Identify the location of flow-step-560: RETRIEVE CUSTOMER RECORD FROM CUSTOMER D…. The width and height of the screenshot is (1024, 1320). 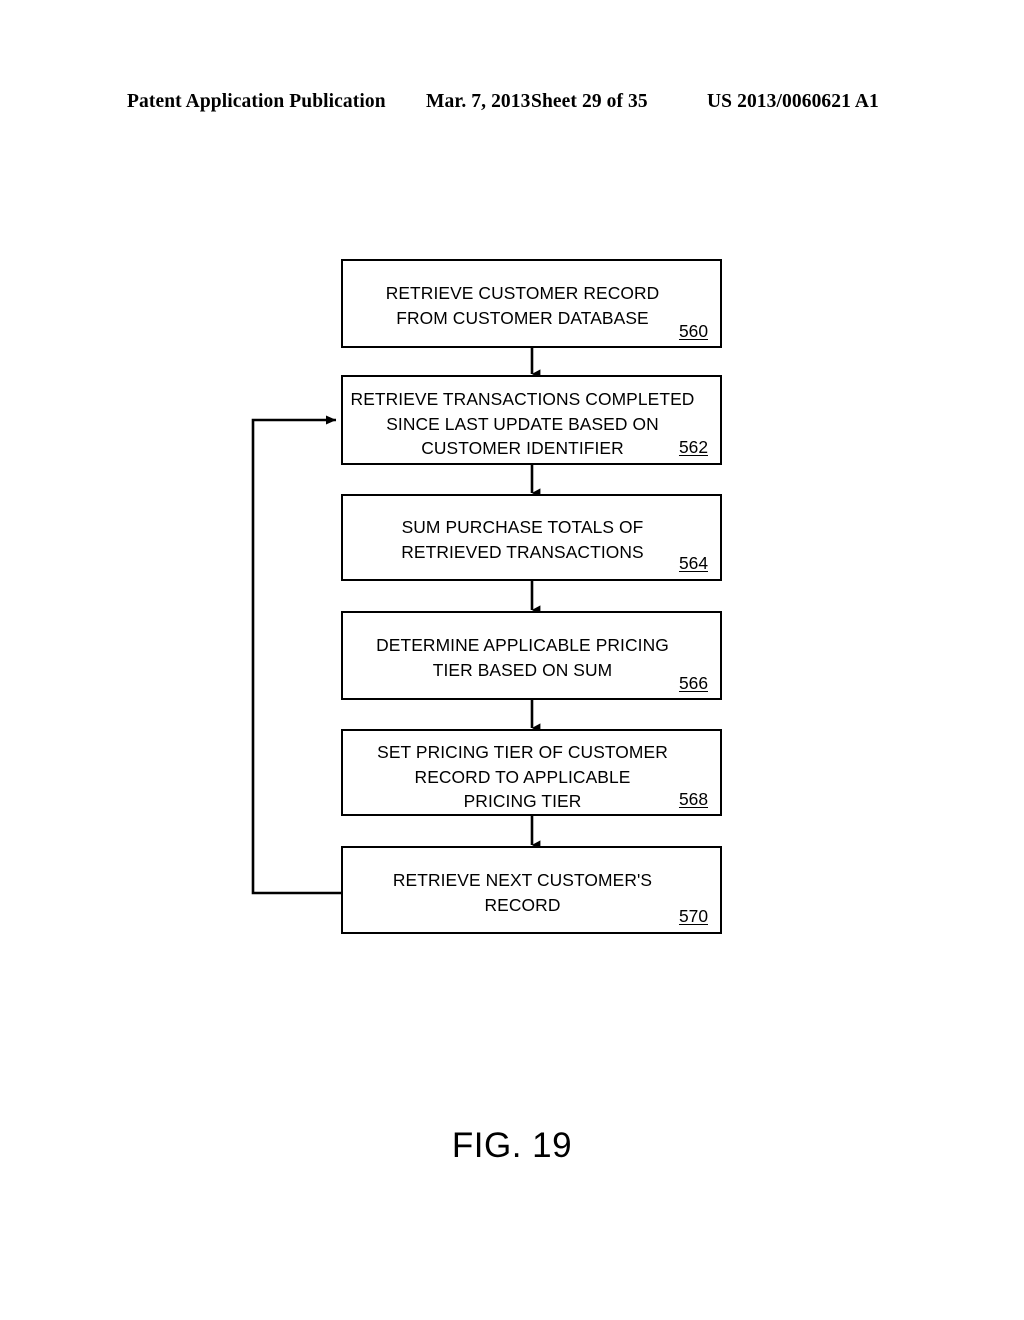
(531, 303).